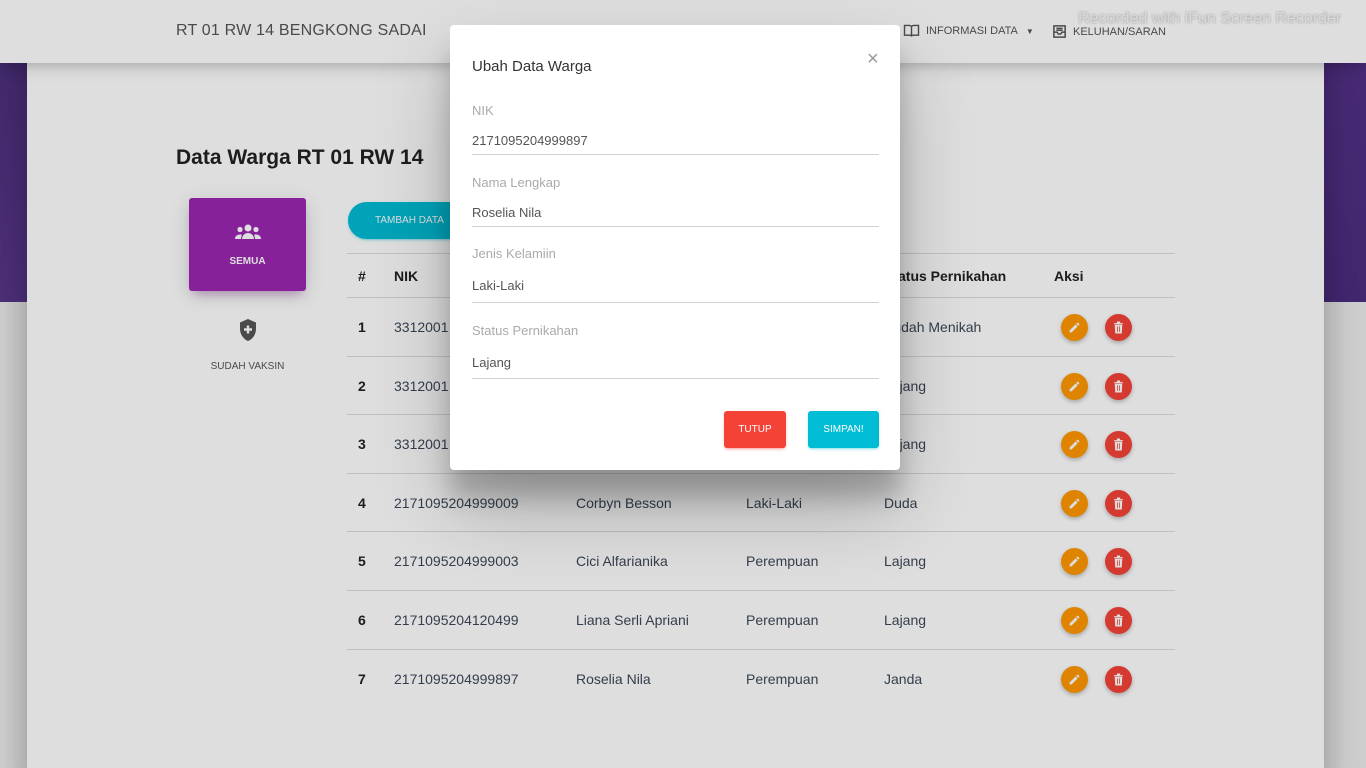 This screenshot has height=768, width=1366. Describe the element at coordinates (498, 285) in the screenshot. I see `field-jk-value: Laki-Laki` at that location.